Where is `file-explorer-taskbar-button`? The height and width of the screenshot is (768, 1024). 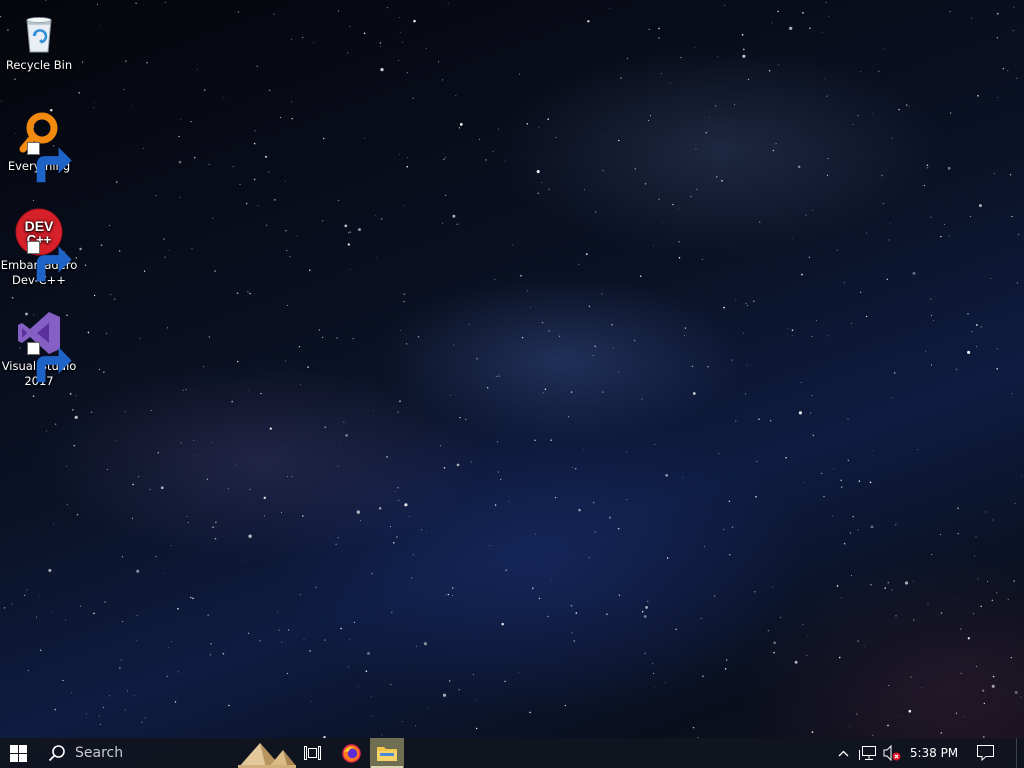
file-explorer-taskbar-button is located at coordinates (387, 753).